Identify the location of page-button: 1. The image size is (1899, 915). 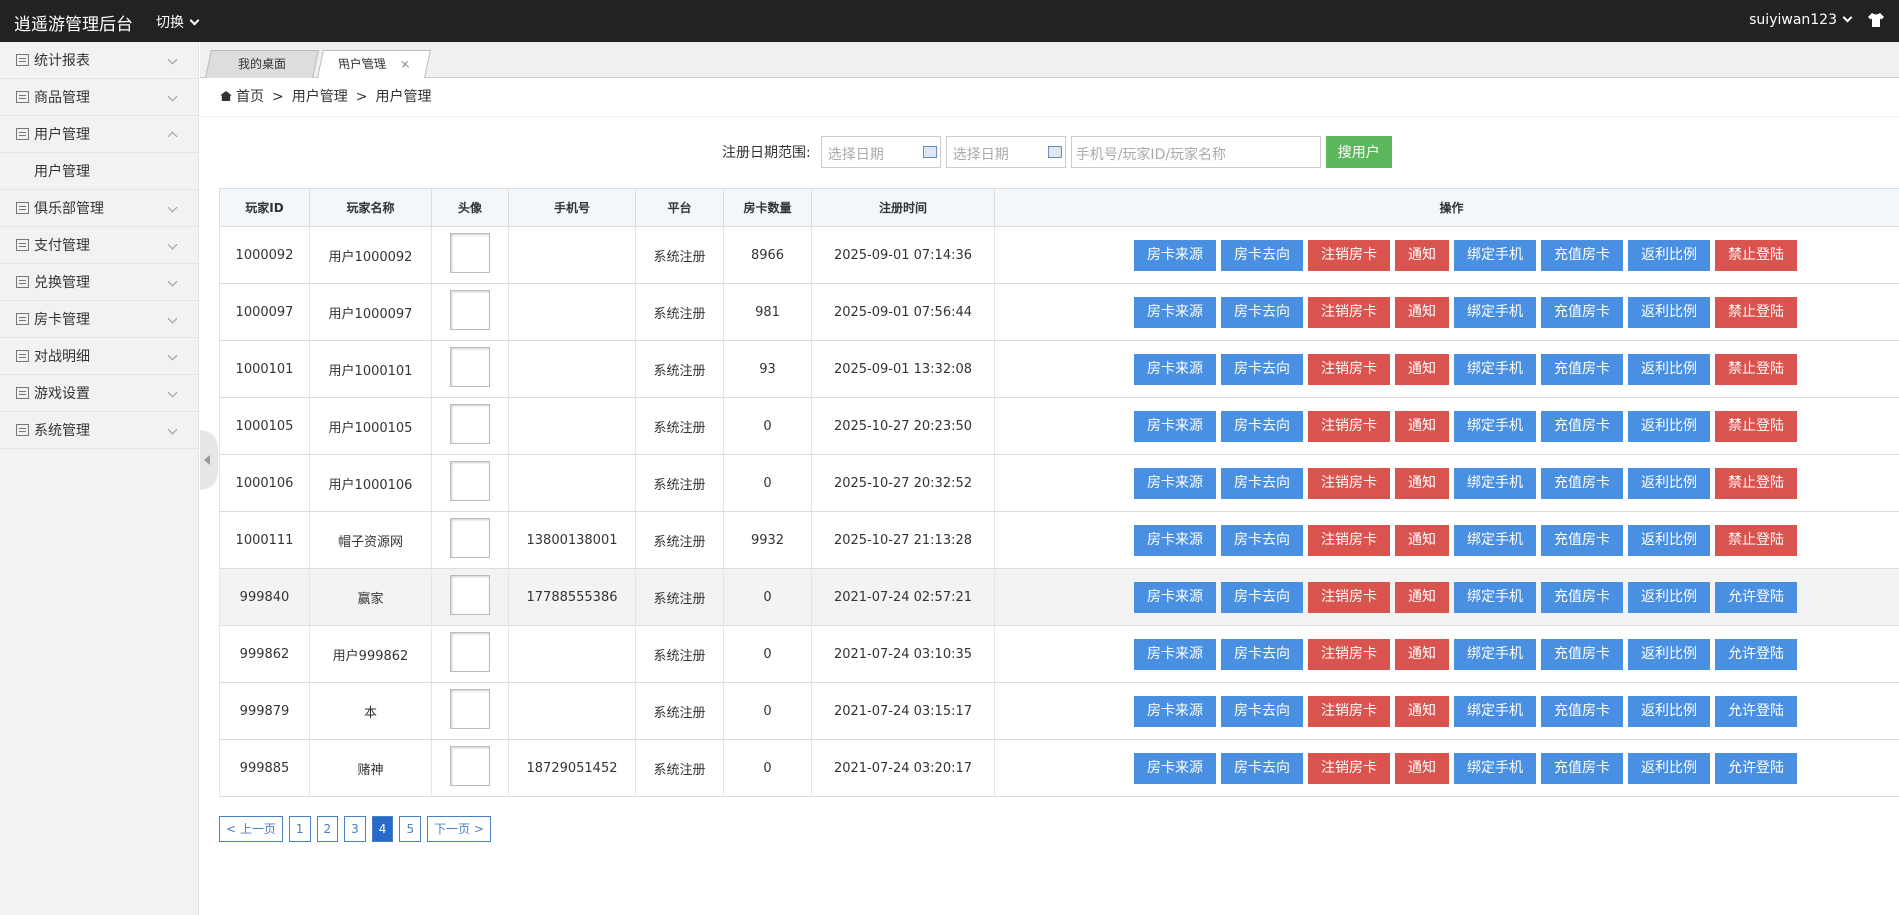
(299, 829).